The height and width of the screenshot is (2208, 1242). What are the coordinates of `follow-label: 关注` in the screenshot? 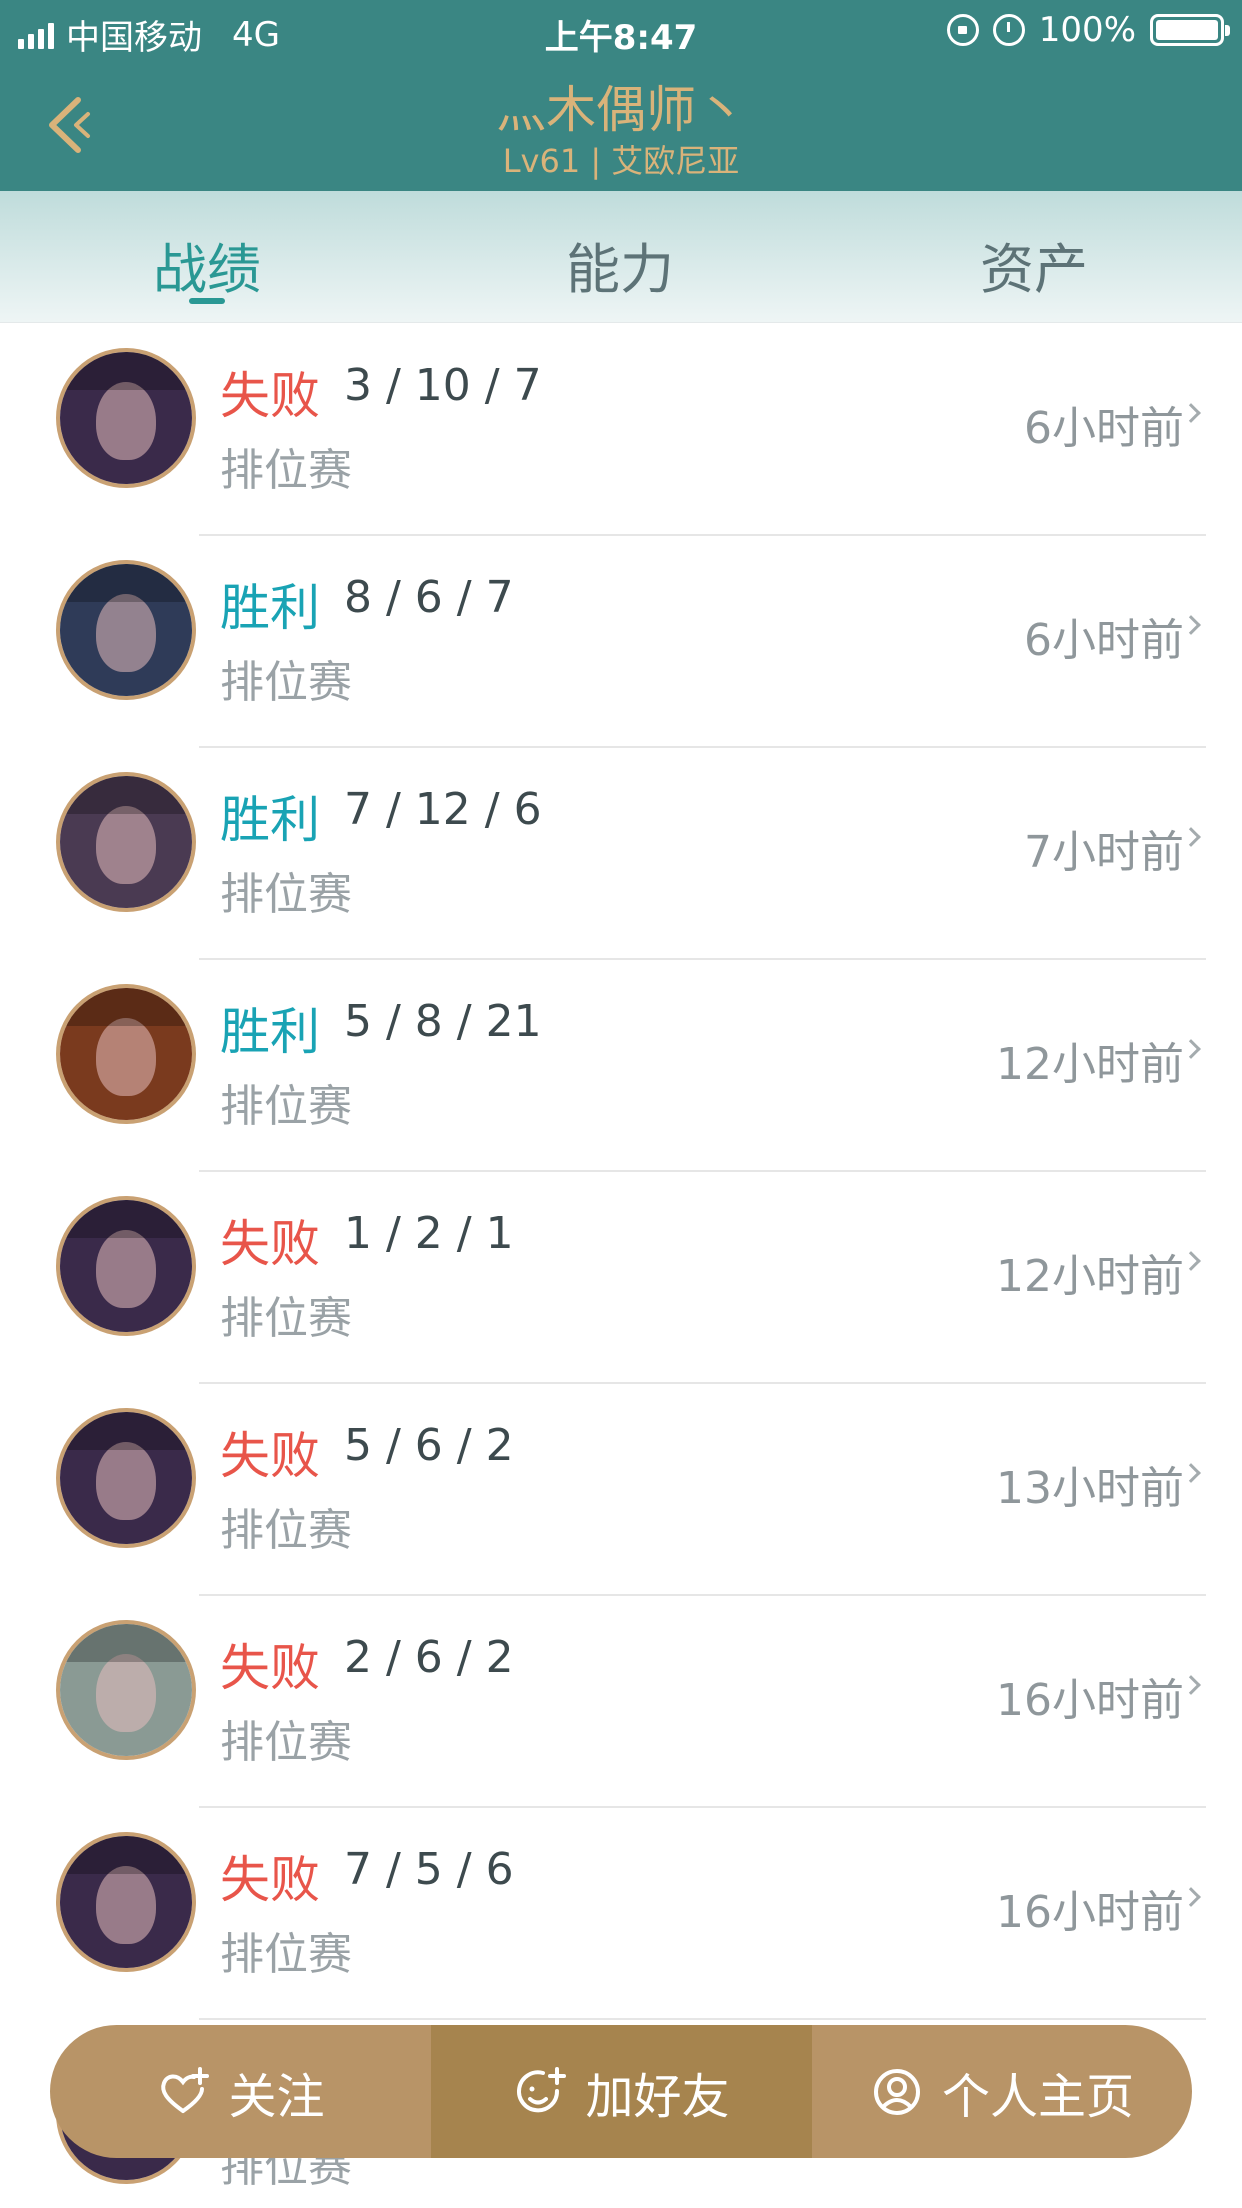 It's located at (276, 2096).